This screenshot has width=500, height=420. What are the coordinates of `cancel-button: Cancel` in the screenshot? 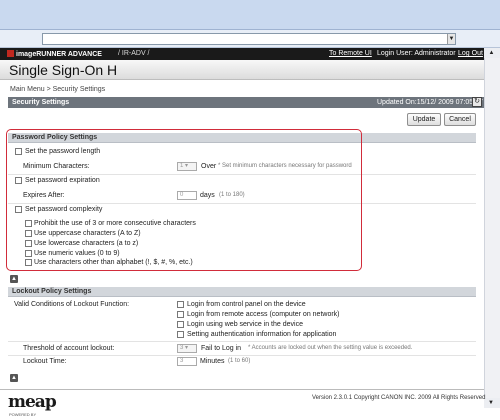 It's located at (460, 119).